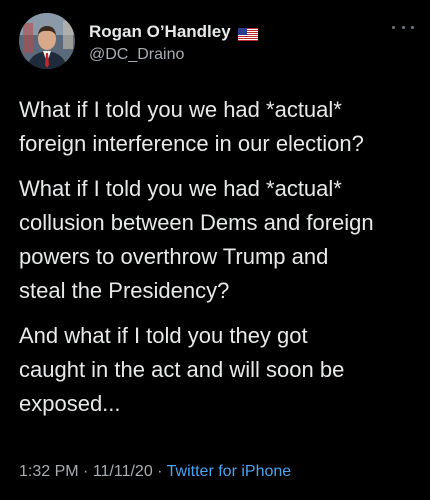  I want to click on tweet-source-link: Twitter for iPhone, so click(229, 471).